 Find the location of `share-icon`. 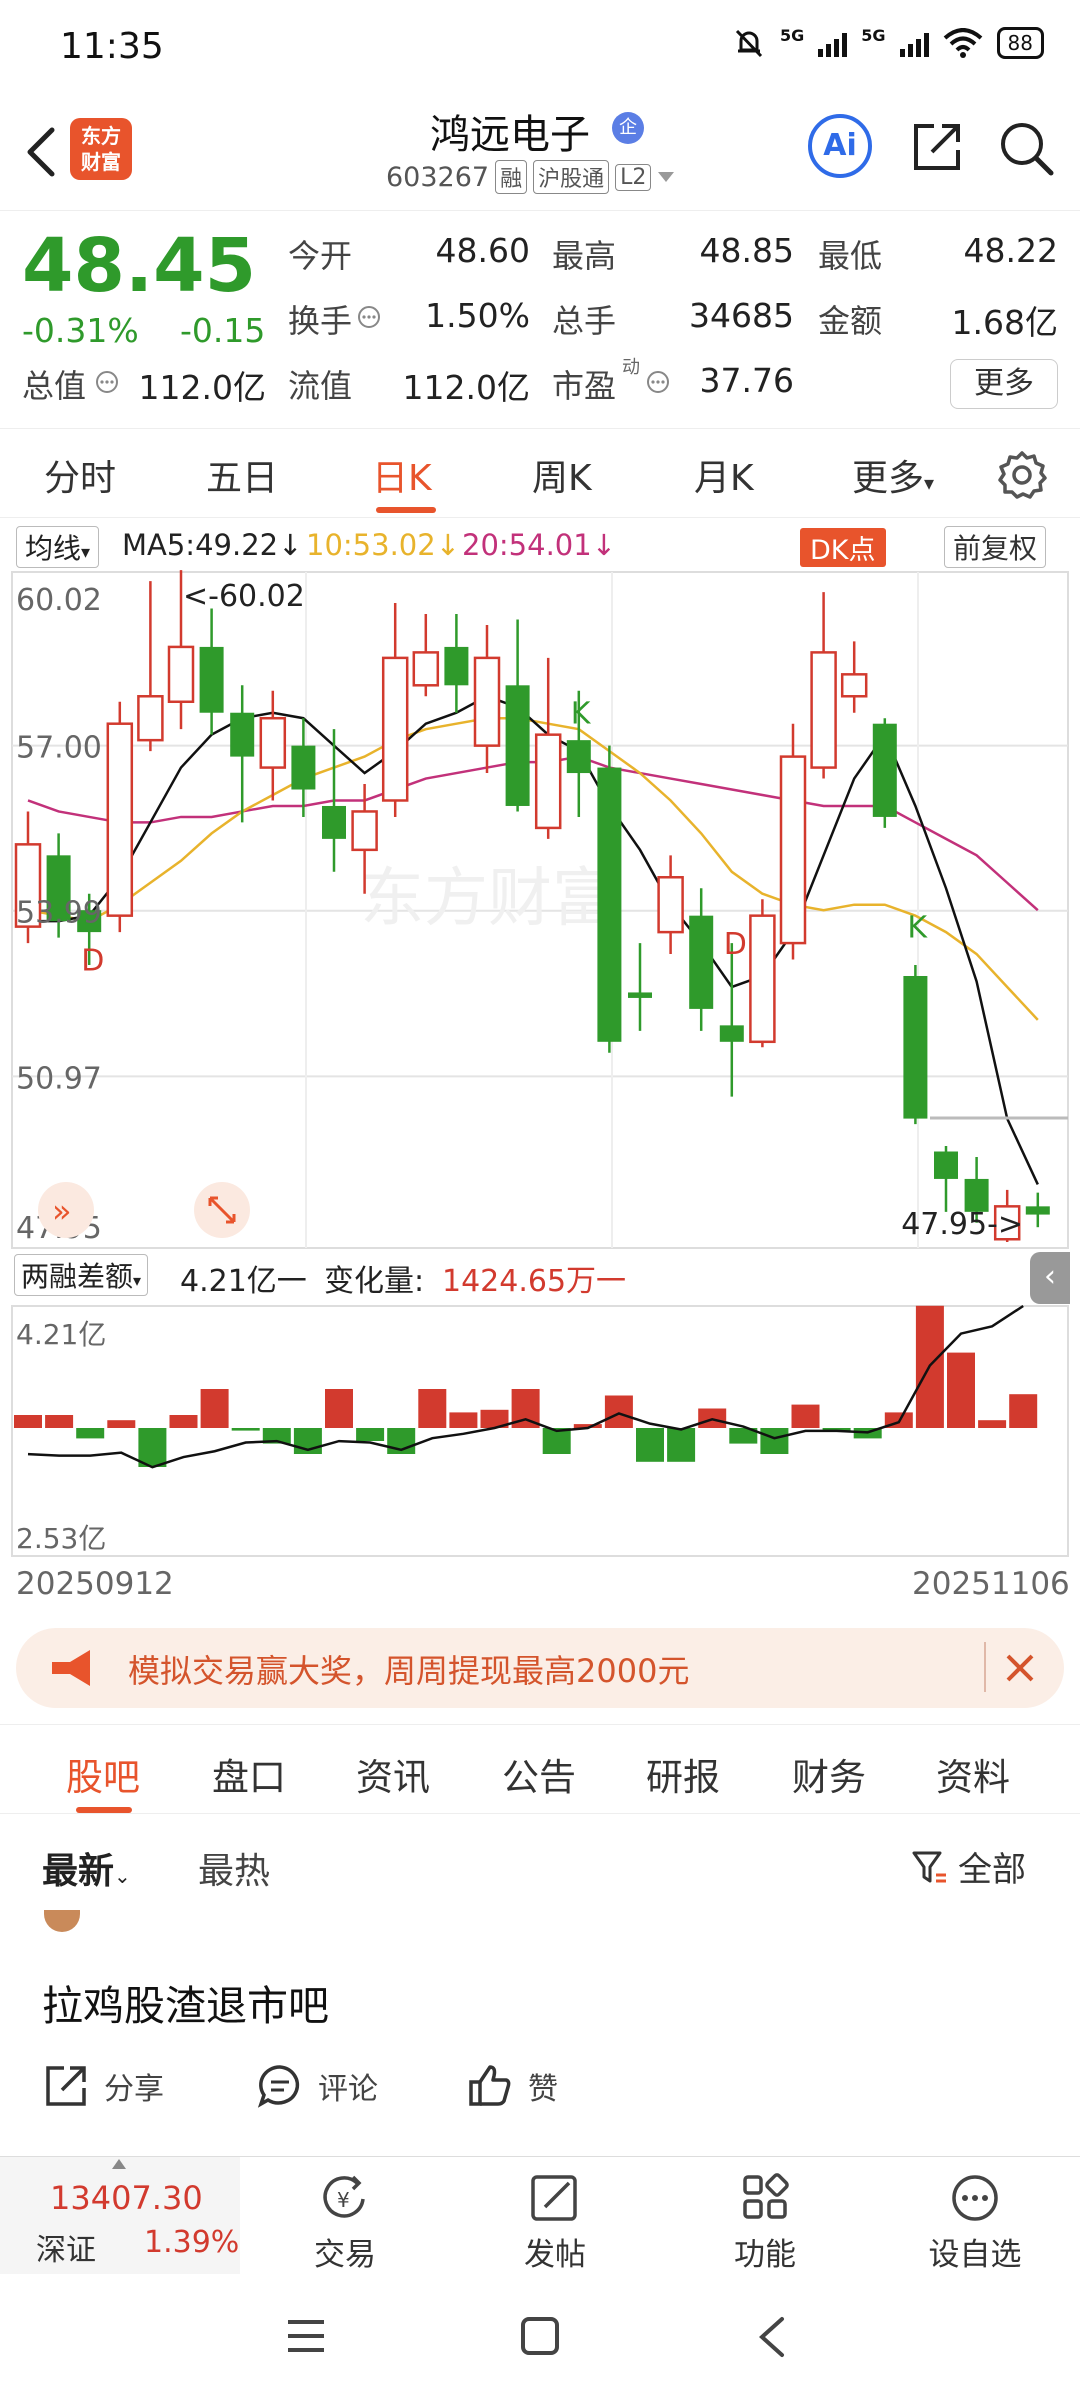

share-icon is located at coordinates (937, 147).